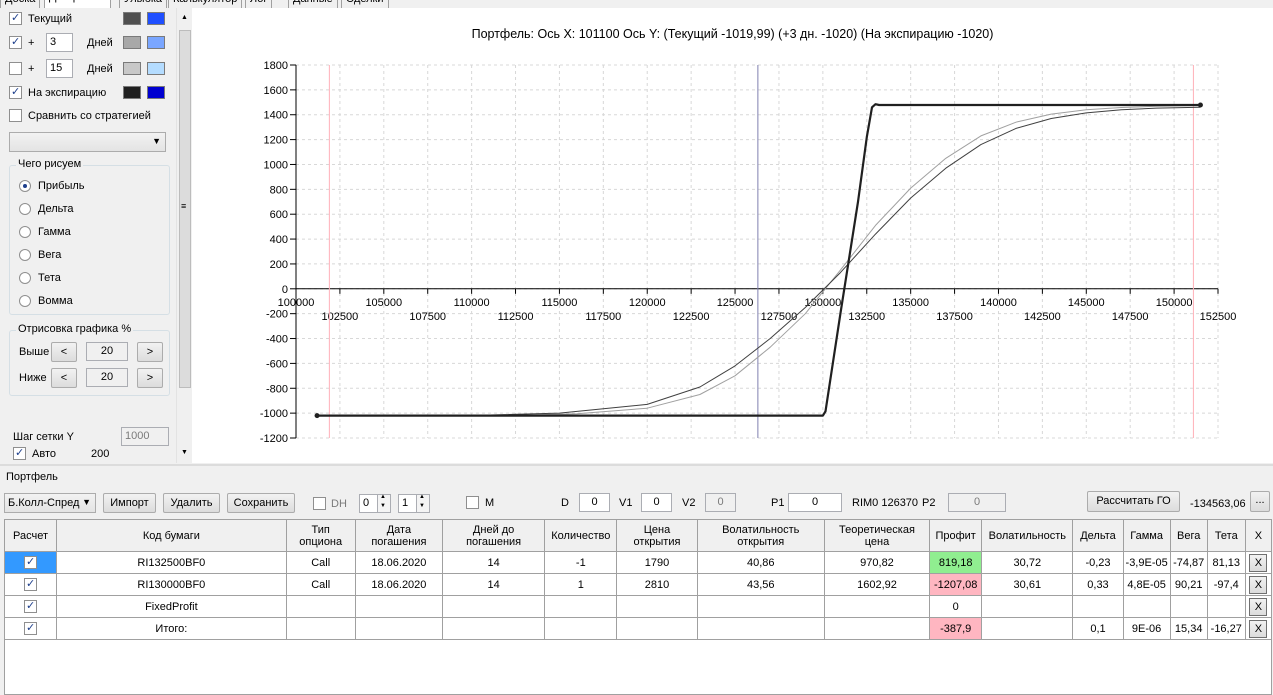 This screenshot has height=695, width=1273. I want to click on scroll-down-icon: ▼, so click(184, 452).